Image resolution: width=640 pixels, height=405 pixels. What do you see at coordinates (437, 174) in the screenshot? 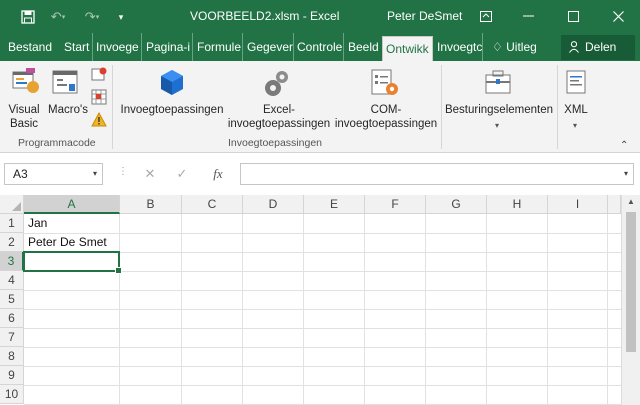
I see `formula-input: ▾` at bounding box center [437, 174].